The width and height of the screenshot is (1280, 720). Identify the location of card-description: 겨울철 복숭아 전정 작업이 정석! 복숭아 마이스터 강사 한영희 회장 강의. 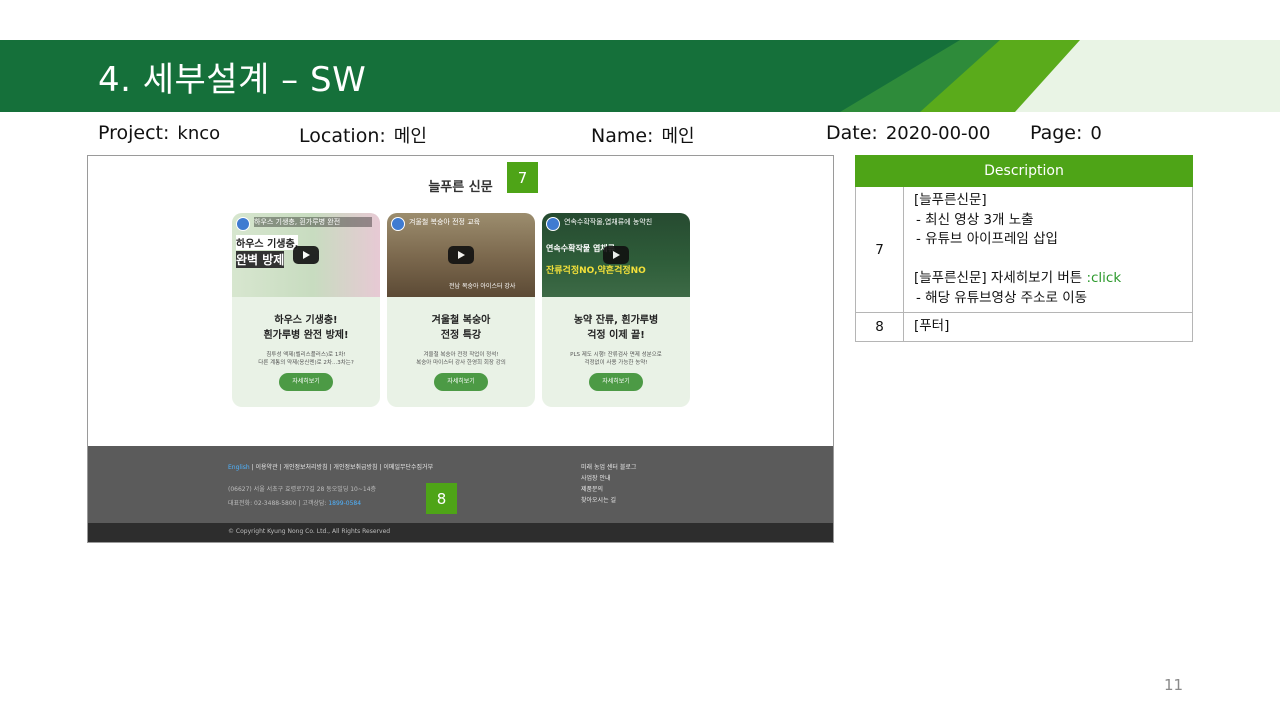
(461, 359).